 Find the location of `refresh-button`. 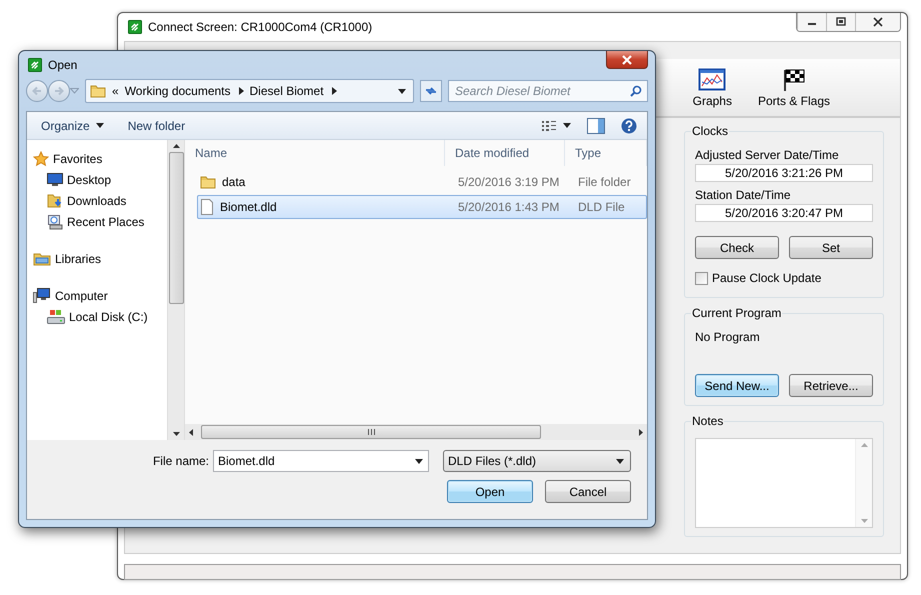

refresh-button is located at coordinates (431, 91).